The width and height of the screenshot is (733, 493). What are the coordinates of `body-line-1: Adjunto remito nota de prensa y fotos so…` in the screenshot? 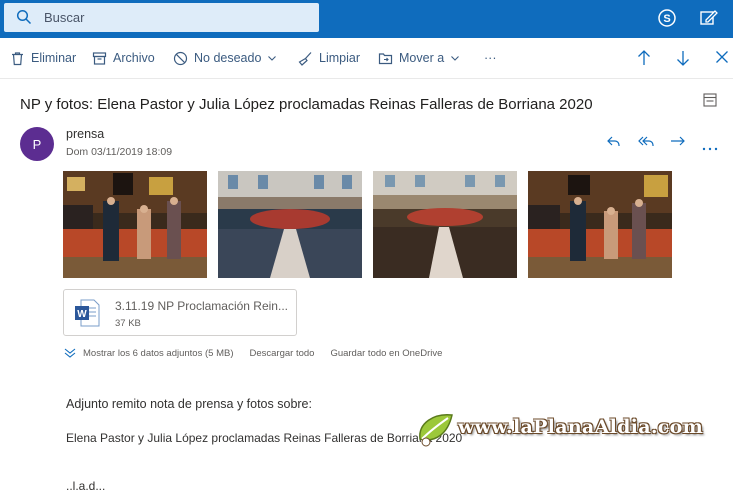 It's located at (189, 404).